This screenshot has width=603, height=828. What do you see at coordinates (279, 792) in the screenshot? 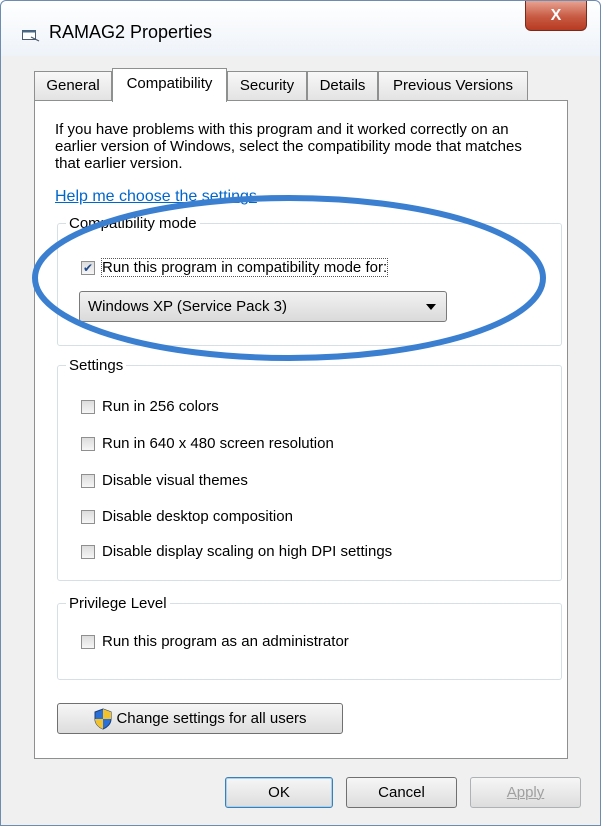
I see `ok-button: OK` at bounding box center [279, 792].